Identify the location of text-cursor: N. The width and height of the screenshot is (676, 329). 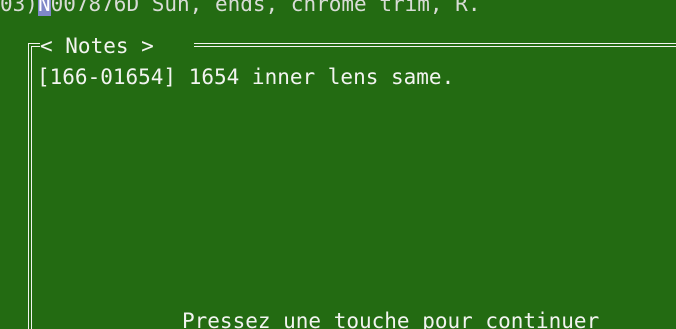
(44, 8).